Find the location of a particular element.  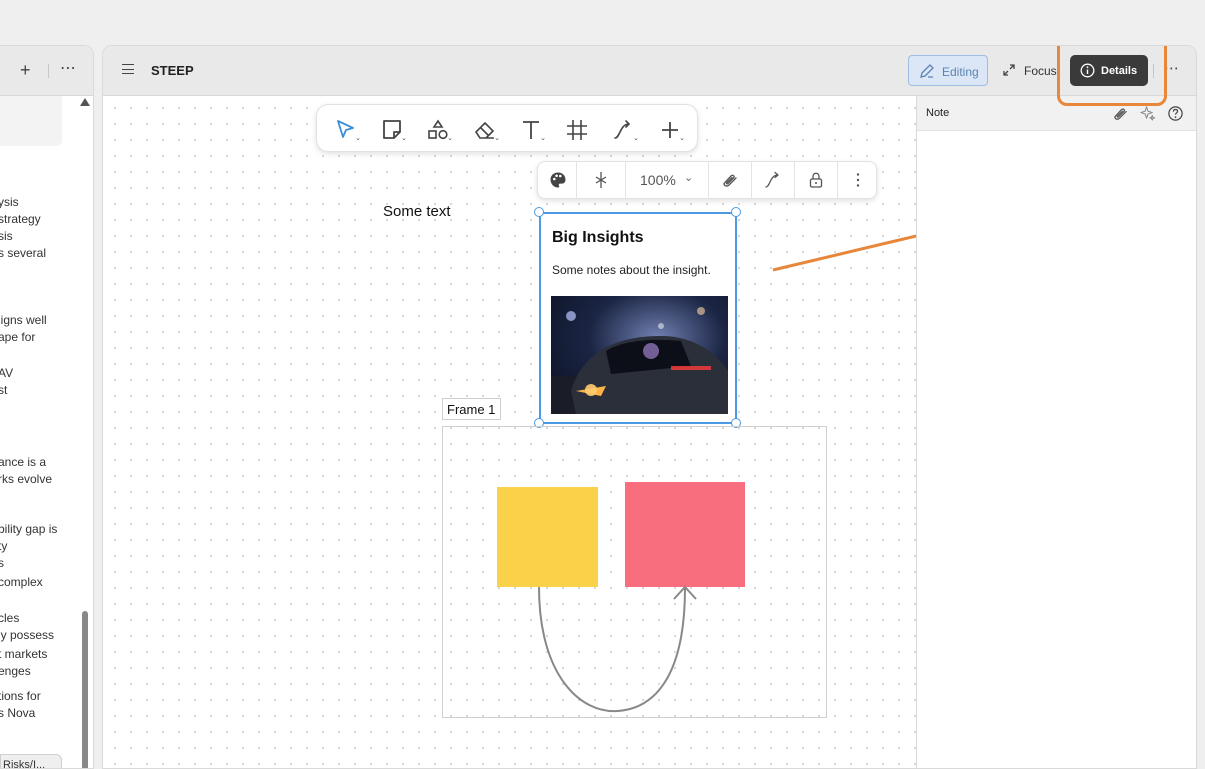

zoom-dropdown: 100% ⌄ is located at coordinates (667, 180).